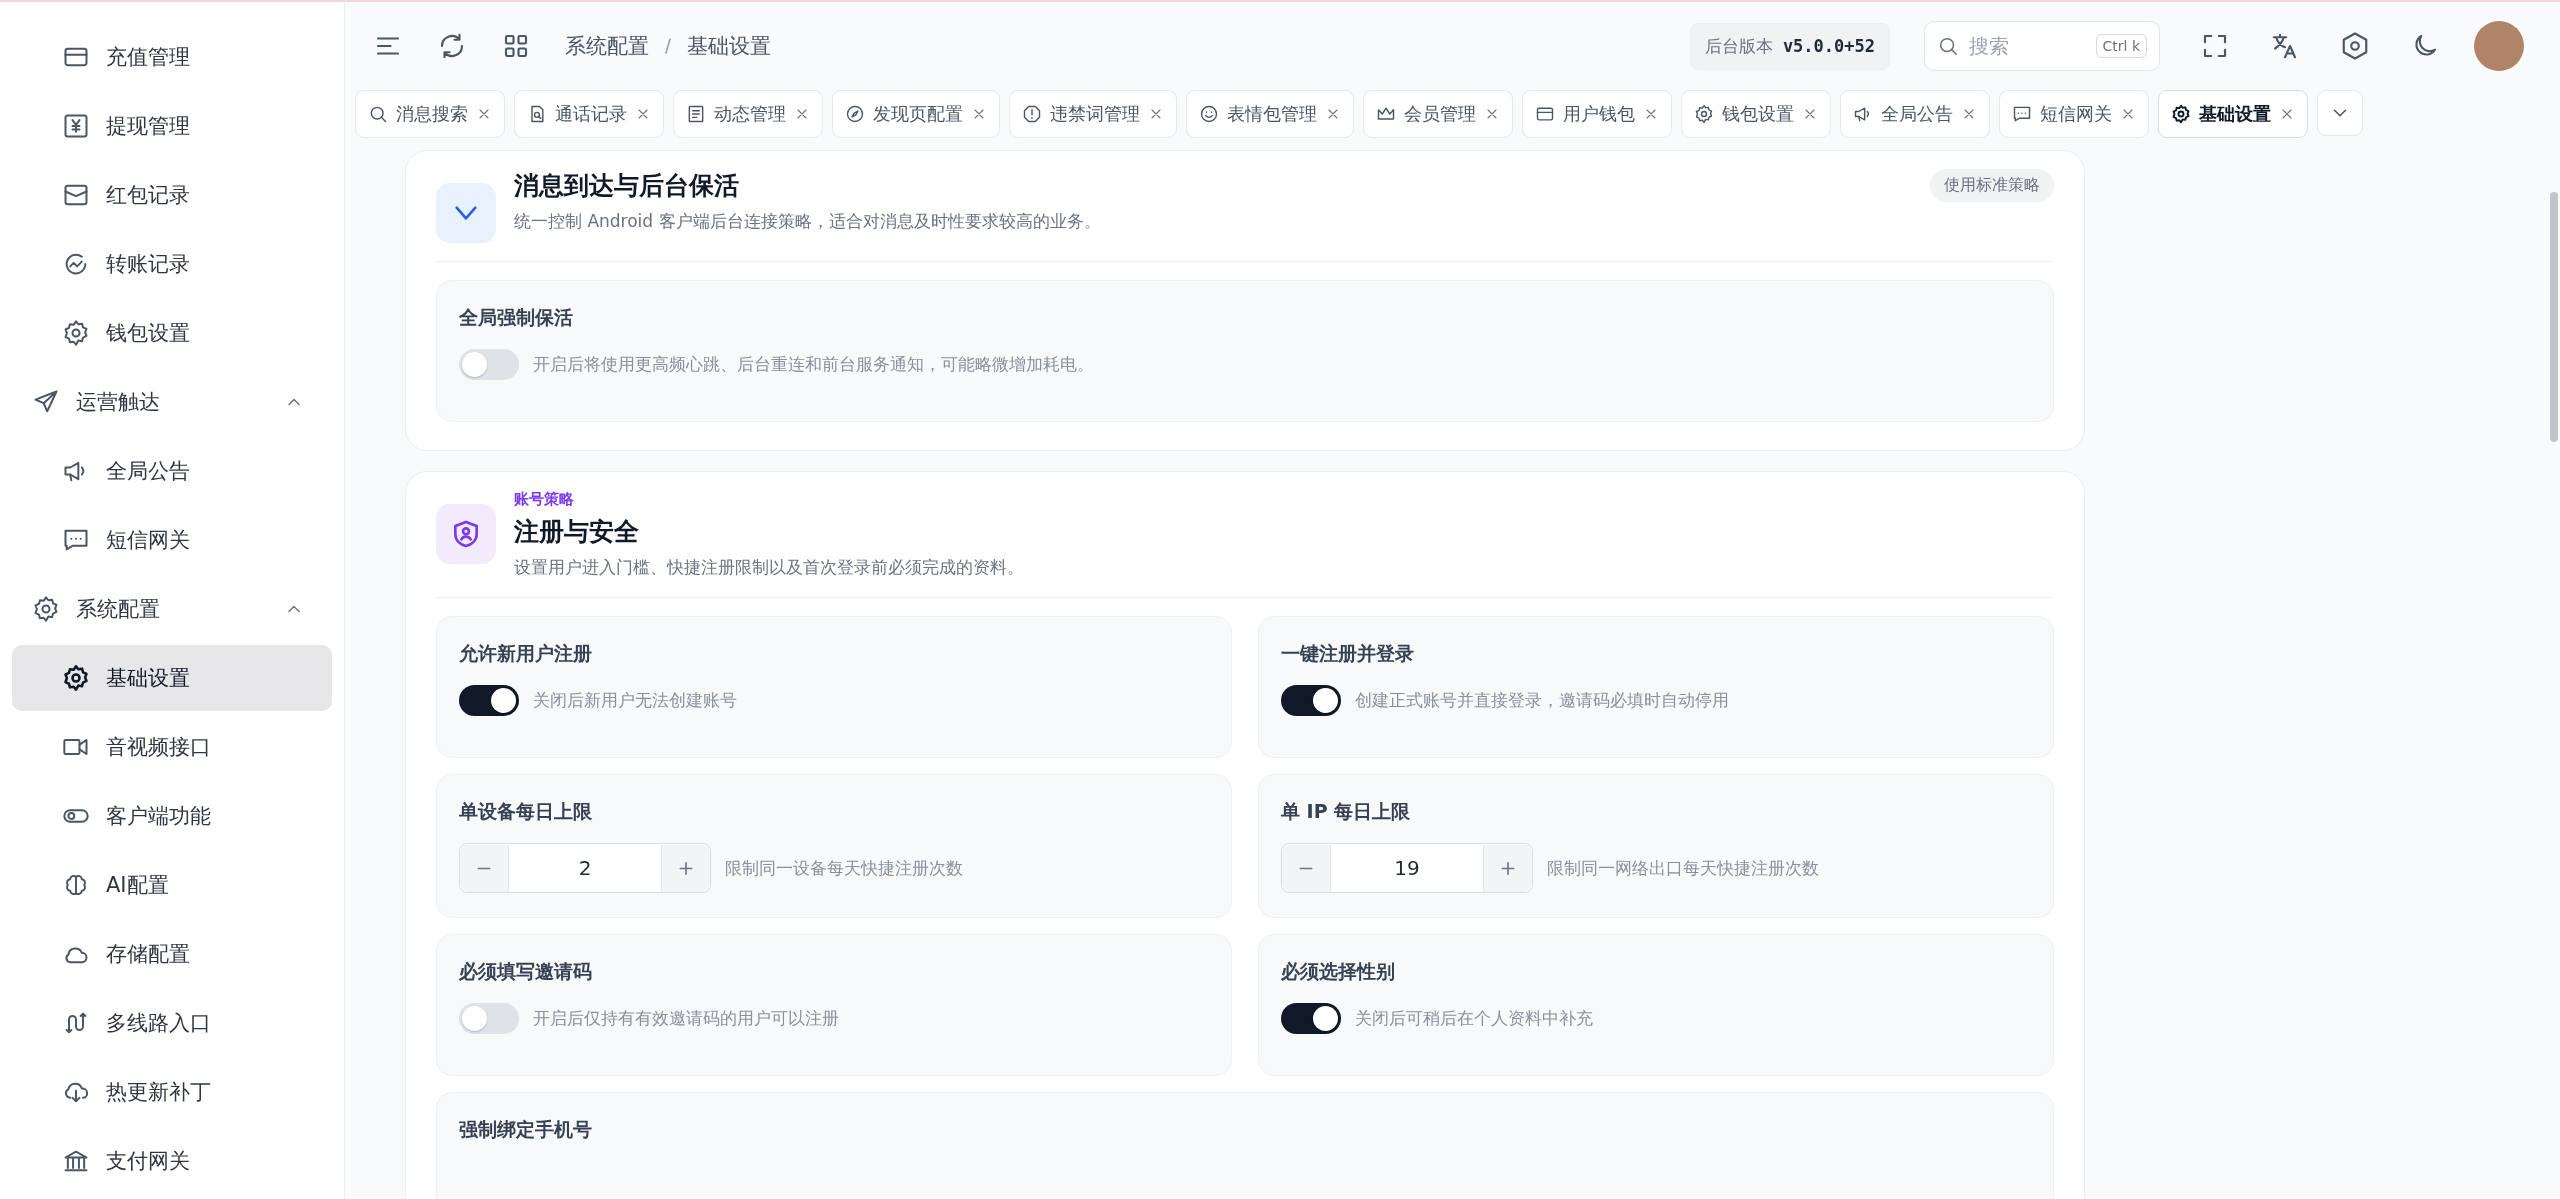 The width and height of the screenshot is (2560, 1199). What do you see at coordinates (1828, 46) in the screenshot?
I see `version-number: v5.0.0+52` at bounding box center [1828, 46].